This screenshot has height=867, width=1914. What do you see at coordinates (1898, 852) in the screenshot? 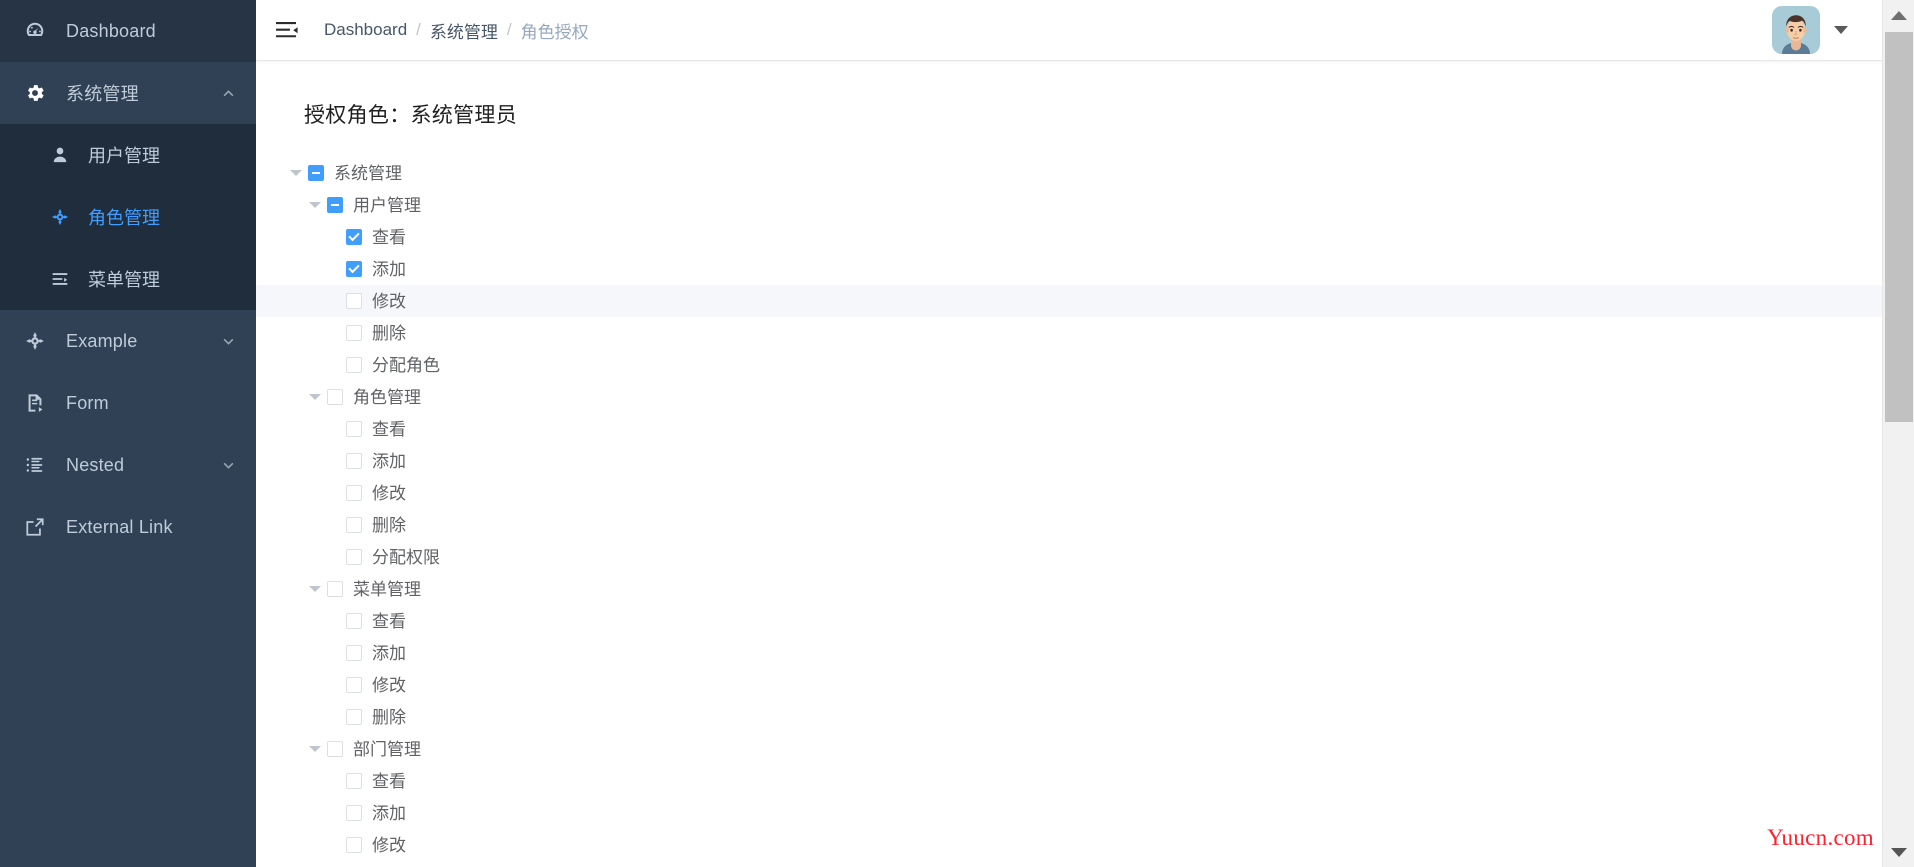
I see `scroll-down-arrow` at bounding box center [1898, 852].